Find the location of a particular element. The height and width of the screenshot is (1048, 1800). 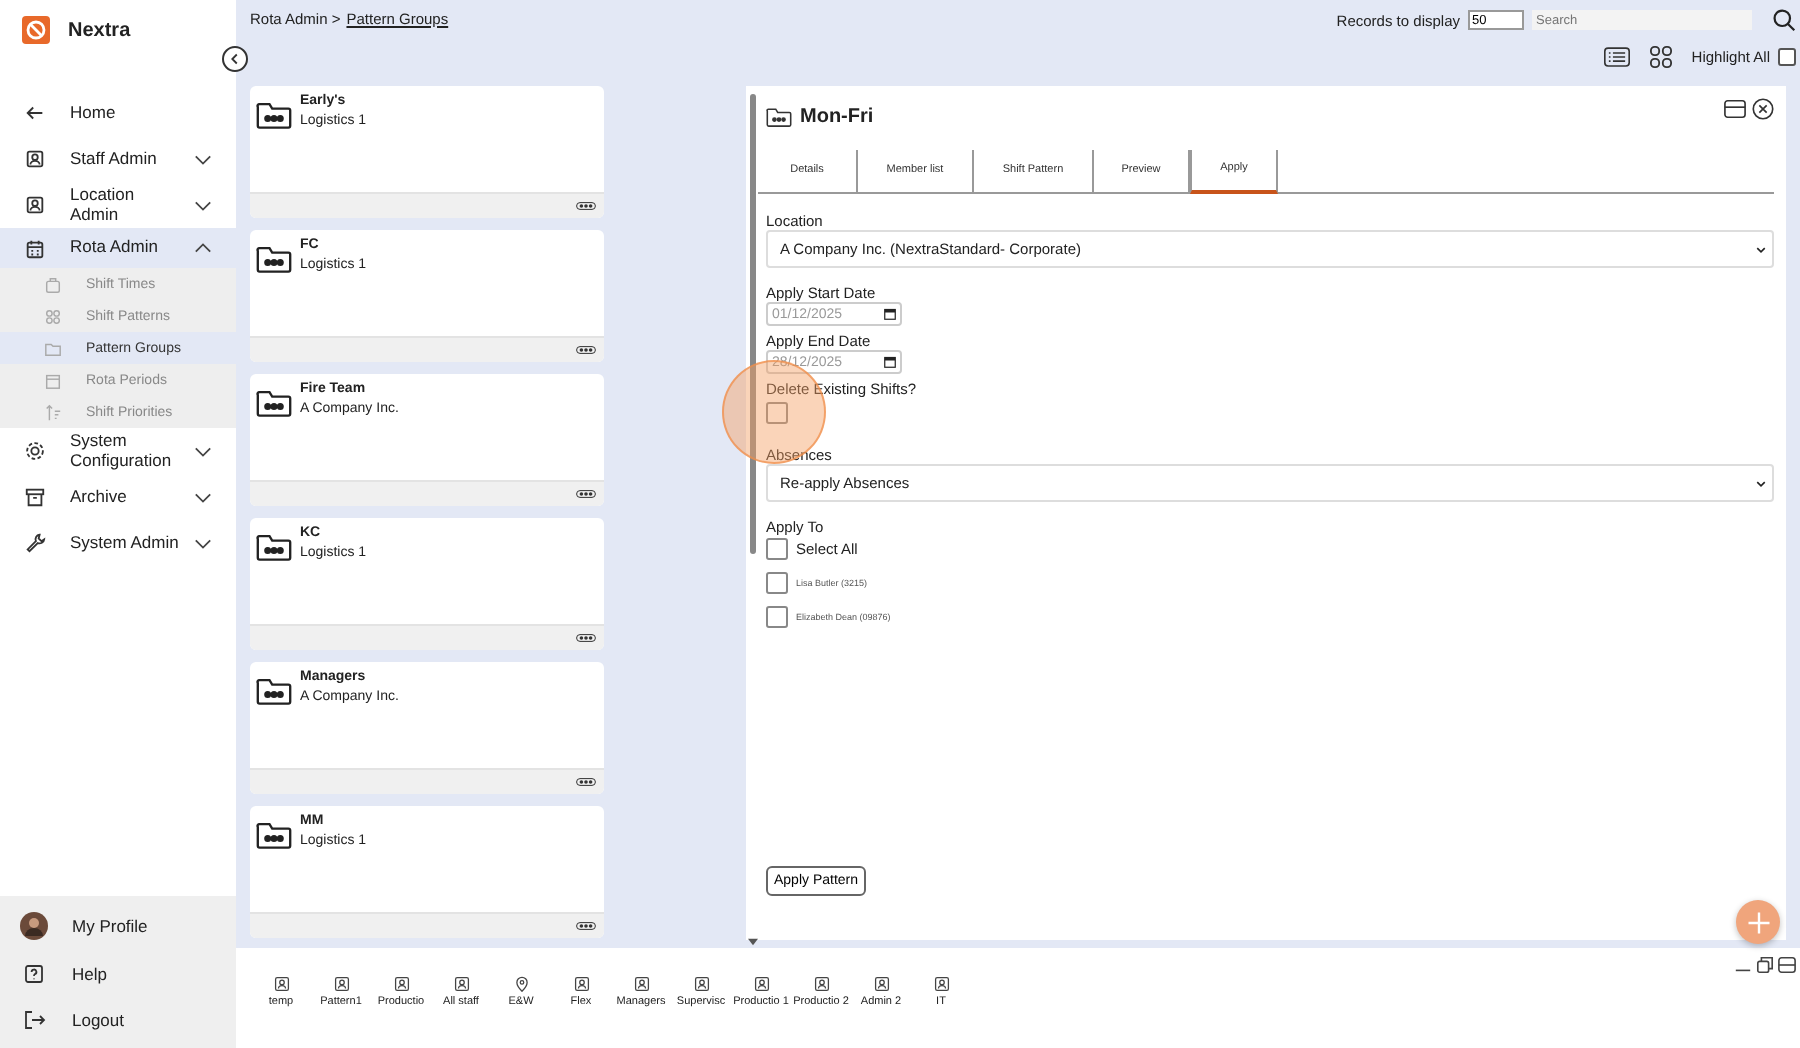

location-pin-icon is located at coordinates (521, 984).